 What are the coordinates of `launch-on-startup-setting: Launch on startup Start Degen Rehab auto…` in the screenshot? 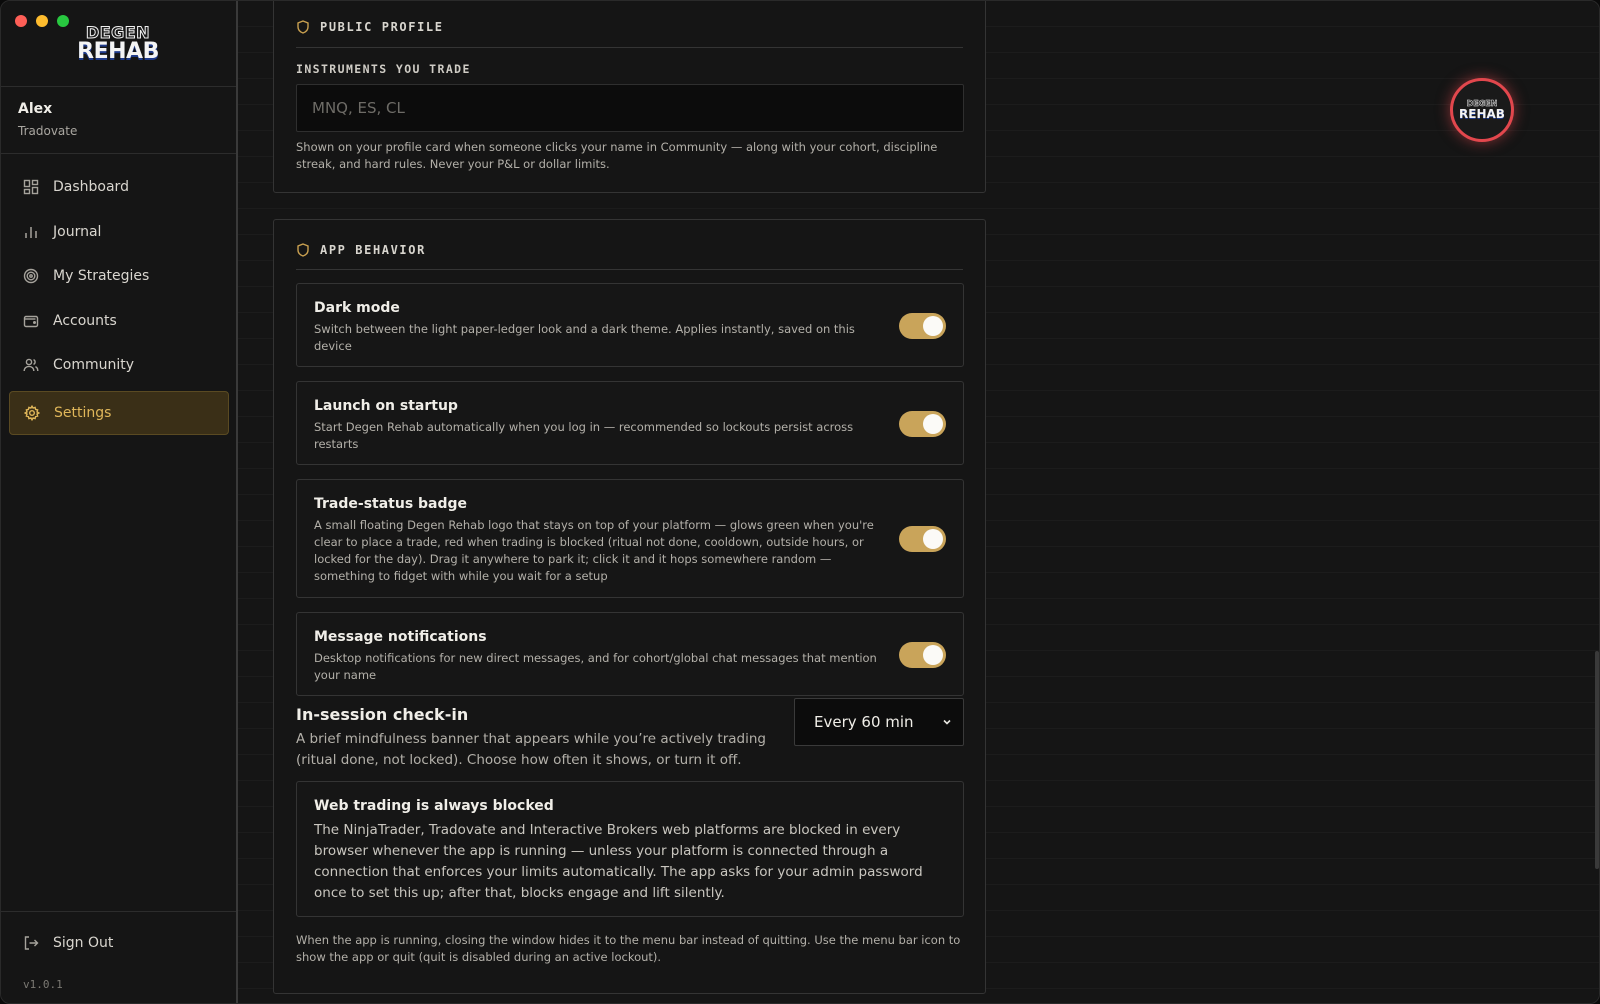 It's located at (630, 423).